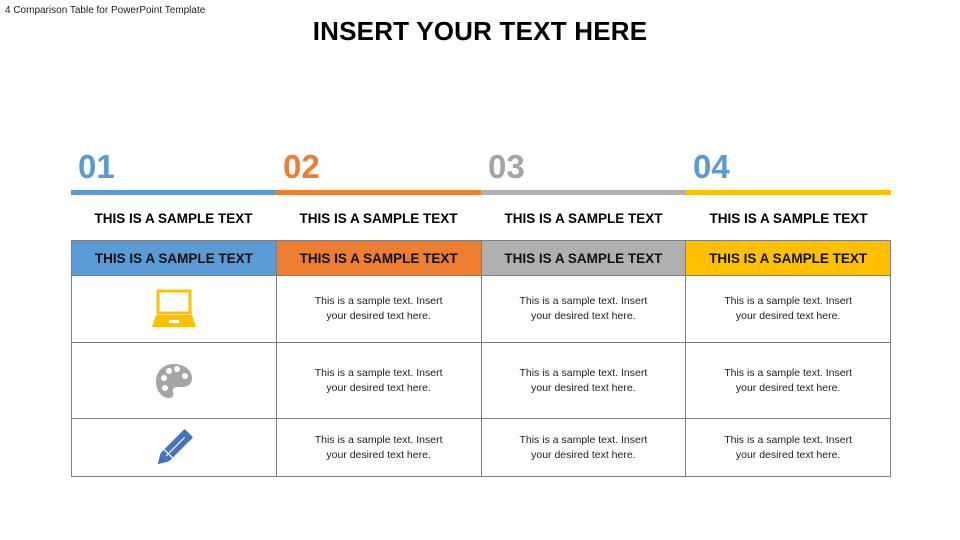  What do you see at coordinates (480, 31) in the screenshot?
I see `page-title: INSERT YOUR TEXT HERE` at bounding box center [480, 31].